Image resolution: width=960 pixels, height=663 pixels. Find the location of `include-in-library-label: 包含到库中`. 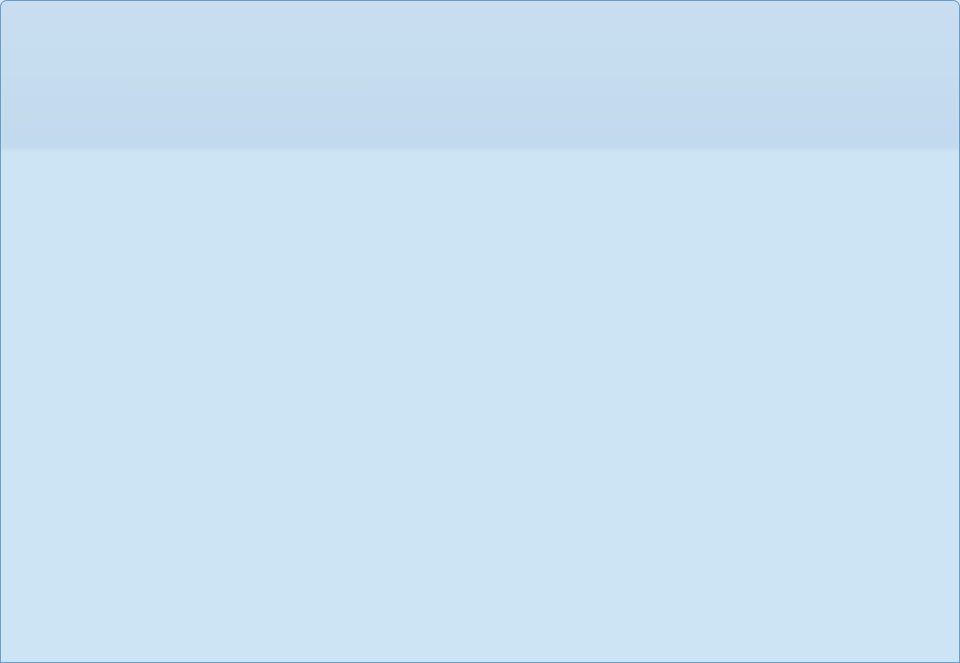

include-in-library-label: 包含到库中 is located at coordinates (109, 80).